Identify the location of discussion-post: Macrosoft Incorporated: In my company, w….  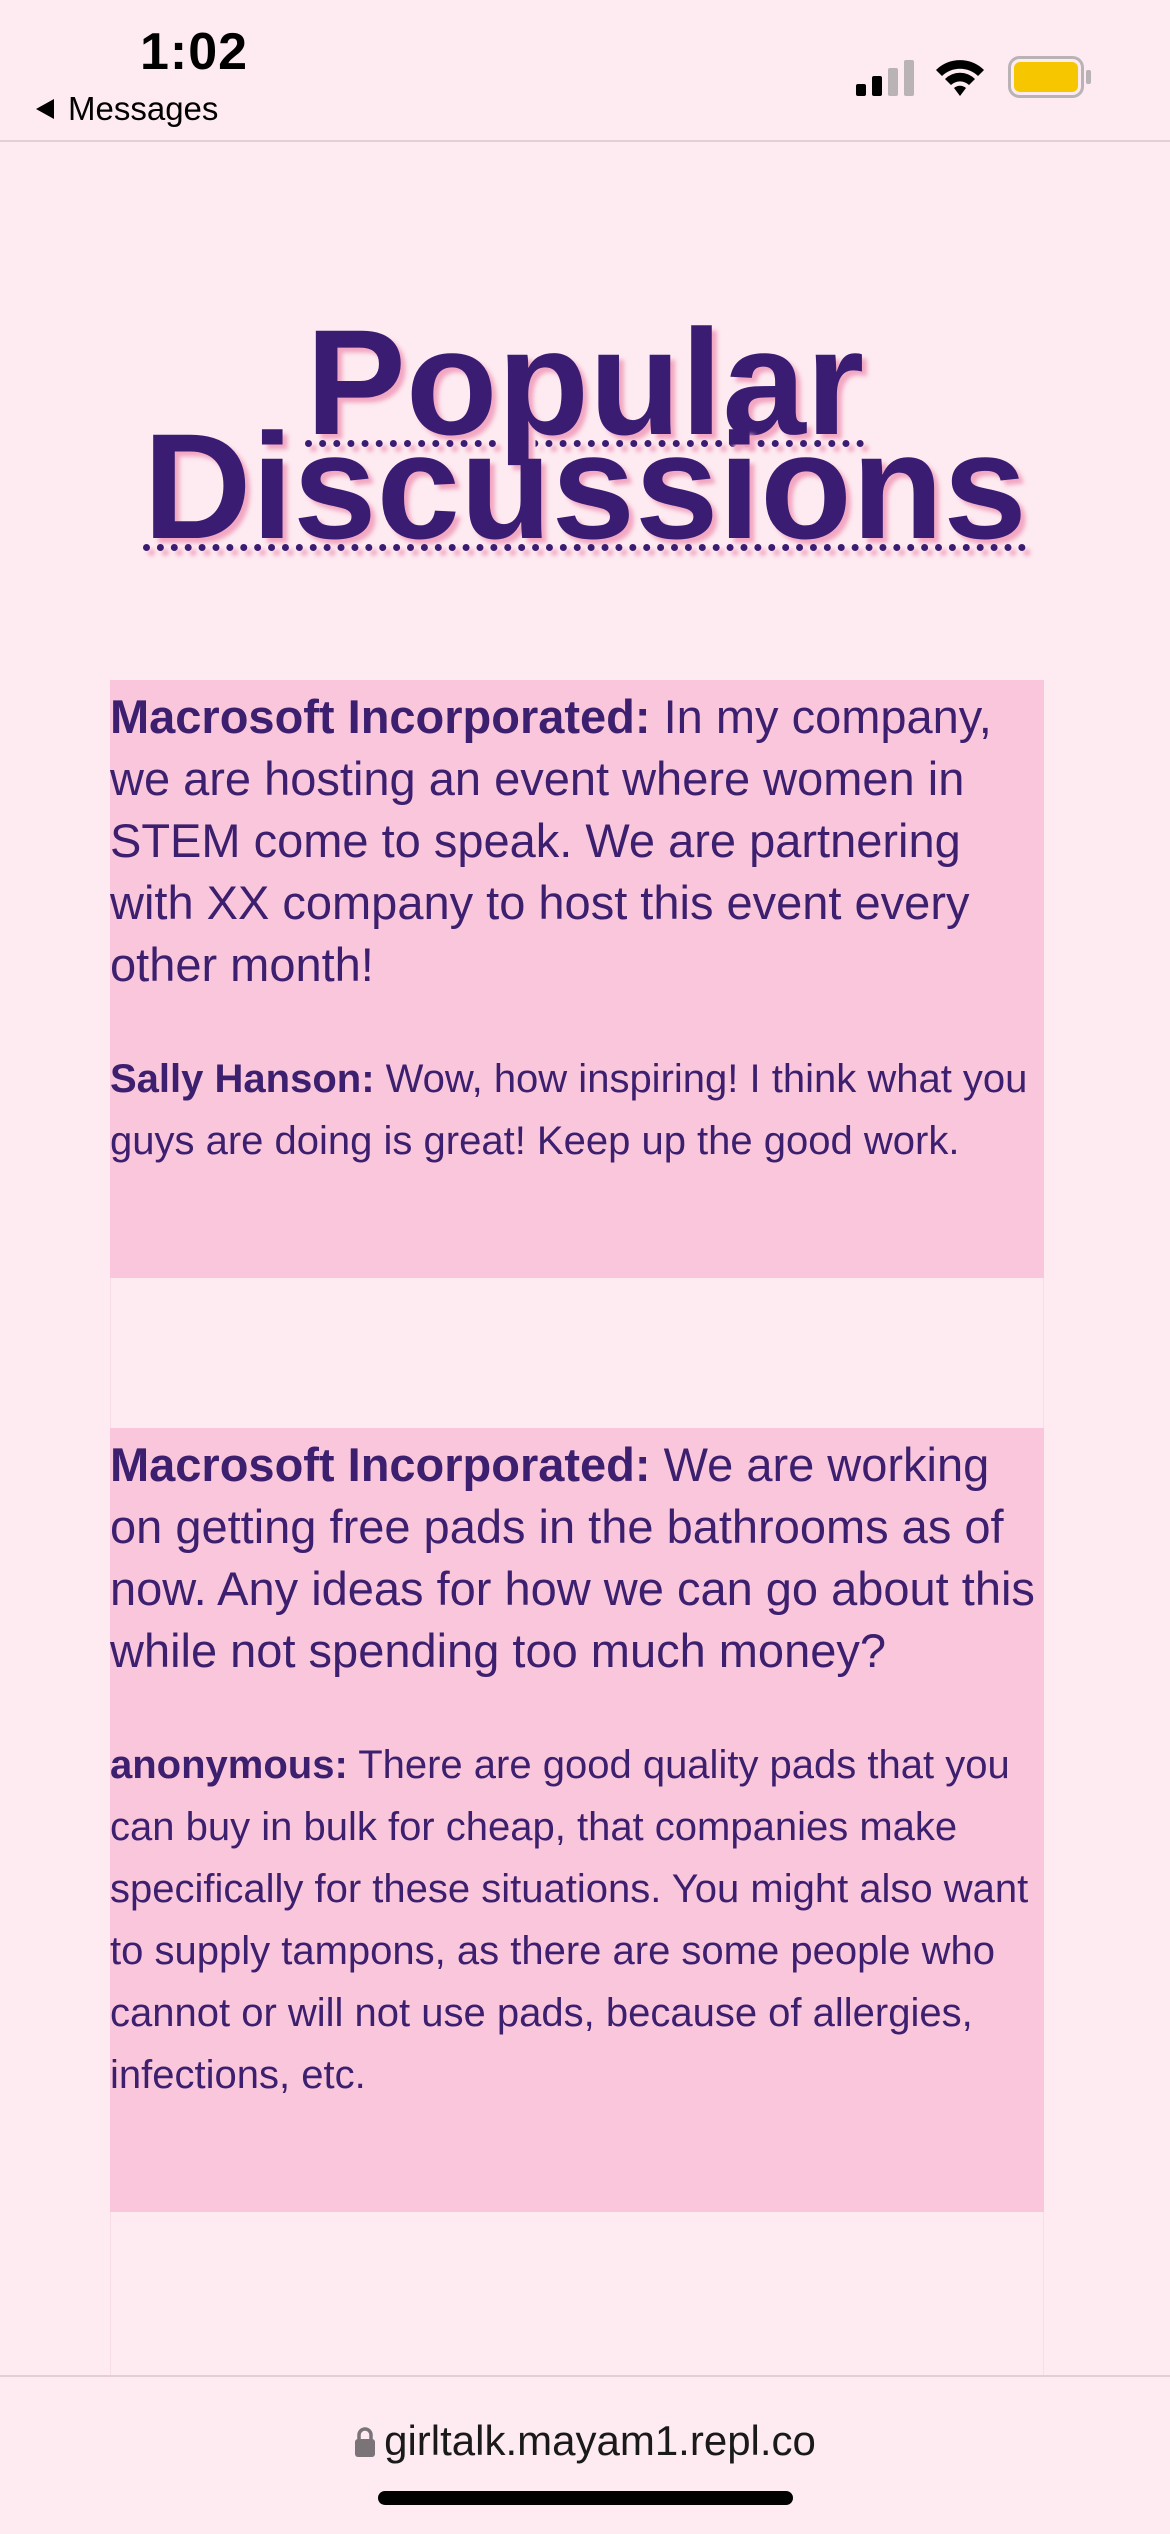
(574, 841).